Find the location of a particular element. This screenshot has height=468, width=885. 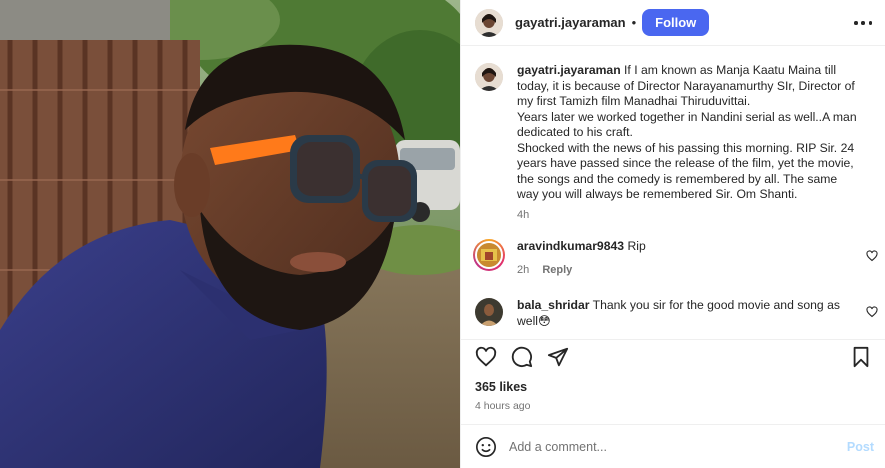

comment-icon is located at coordinates (522, 357).